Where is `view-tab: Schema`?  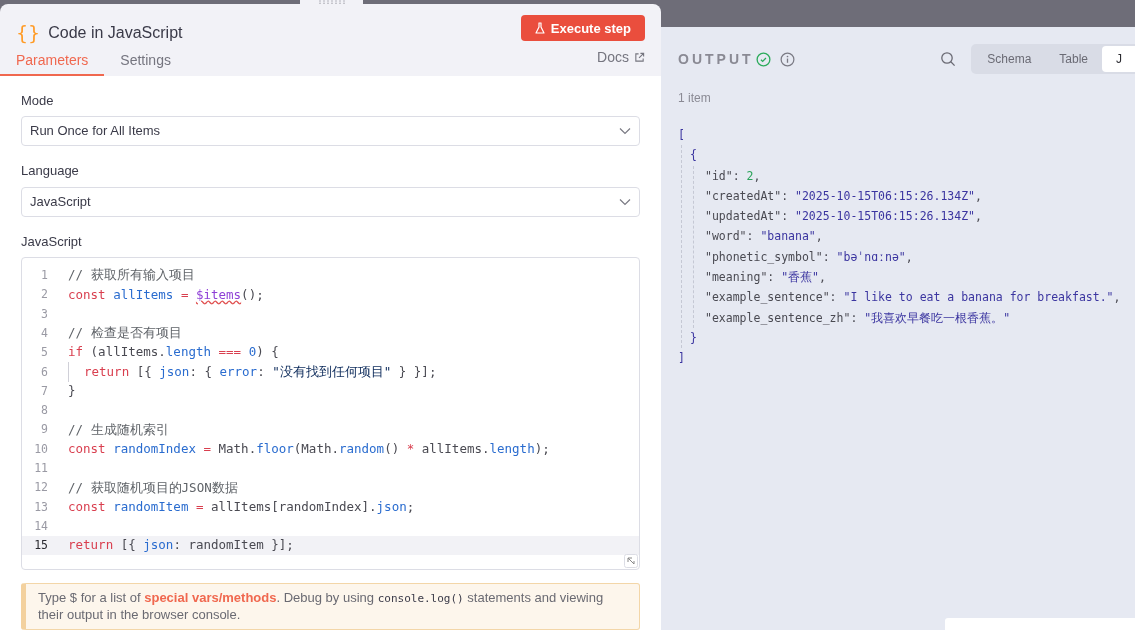 view-tab: Schema is located at coordinates (1009, 59).